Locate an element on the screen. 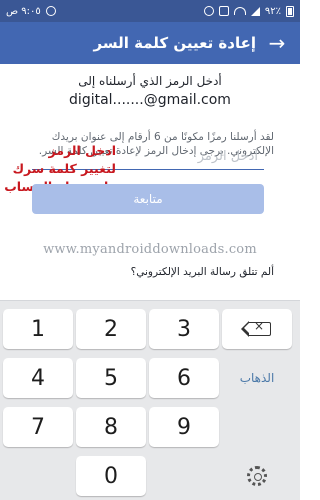  go-key: الذهاب is located at coordinates (257, 378).